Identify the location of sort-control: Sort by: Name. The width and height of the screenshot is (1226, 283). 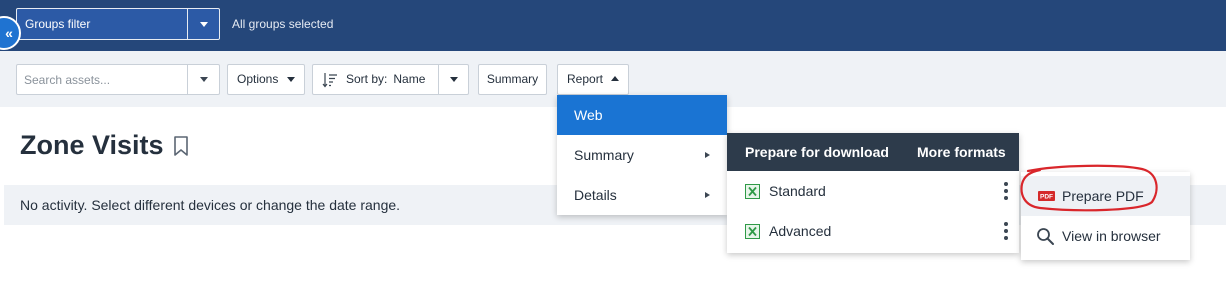
(390, 79).